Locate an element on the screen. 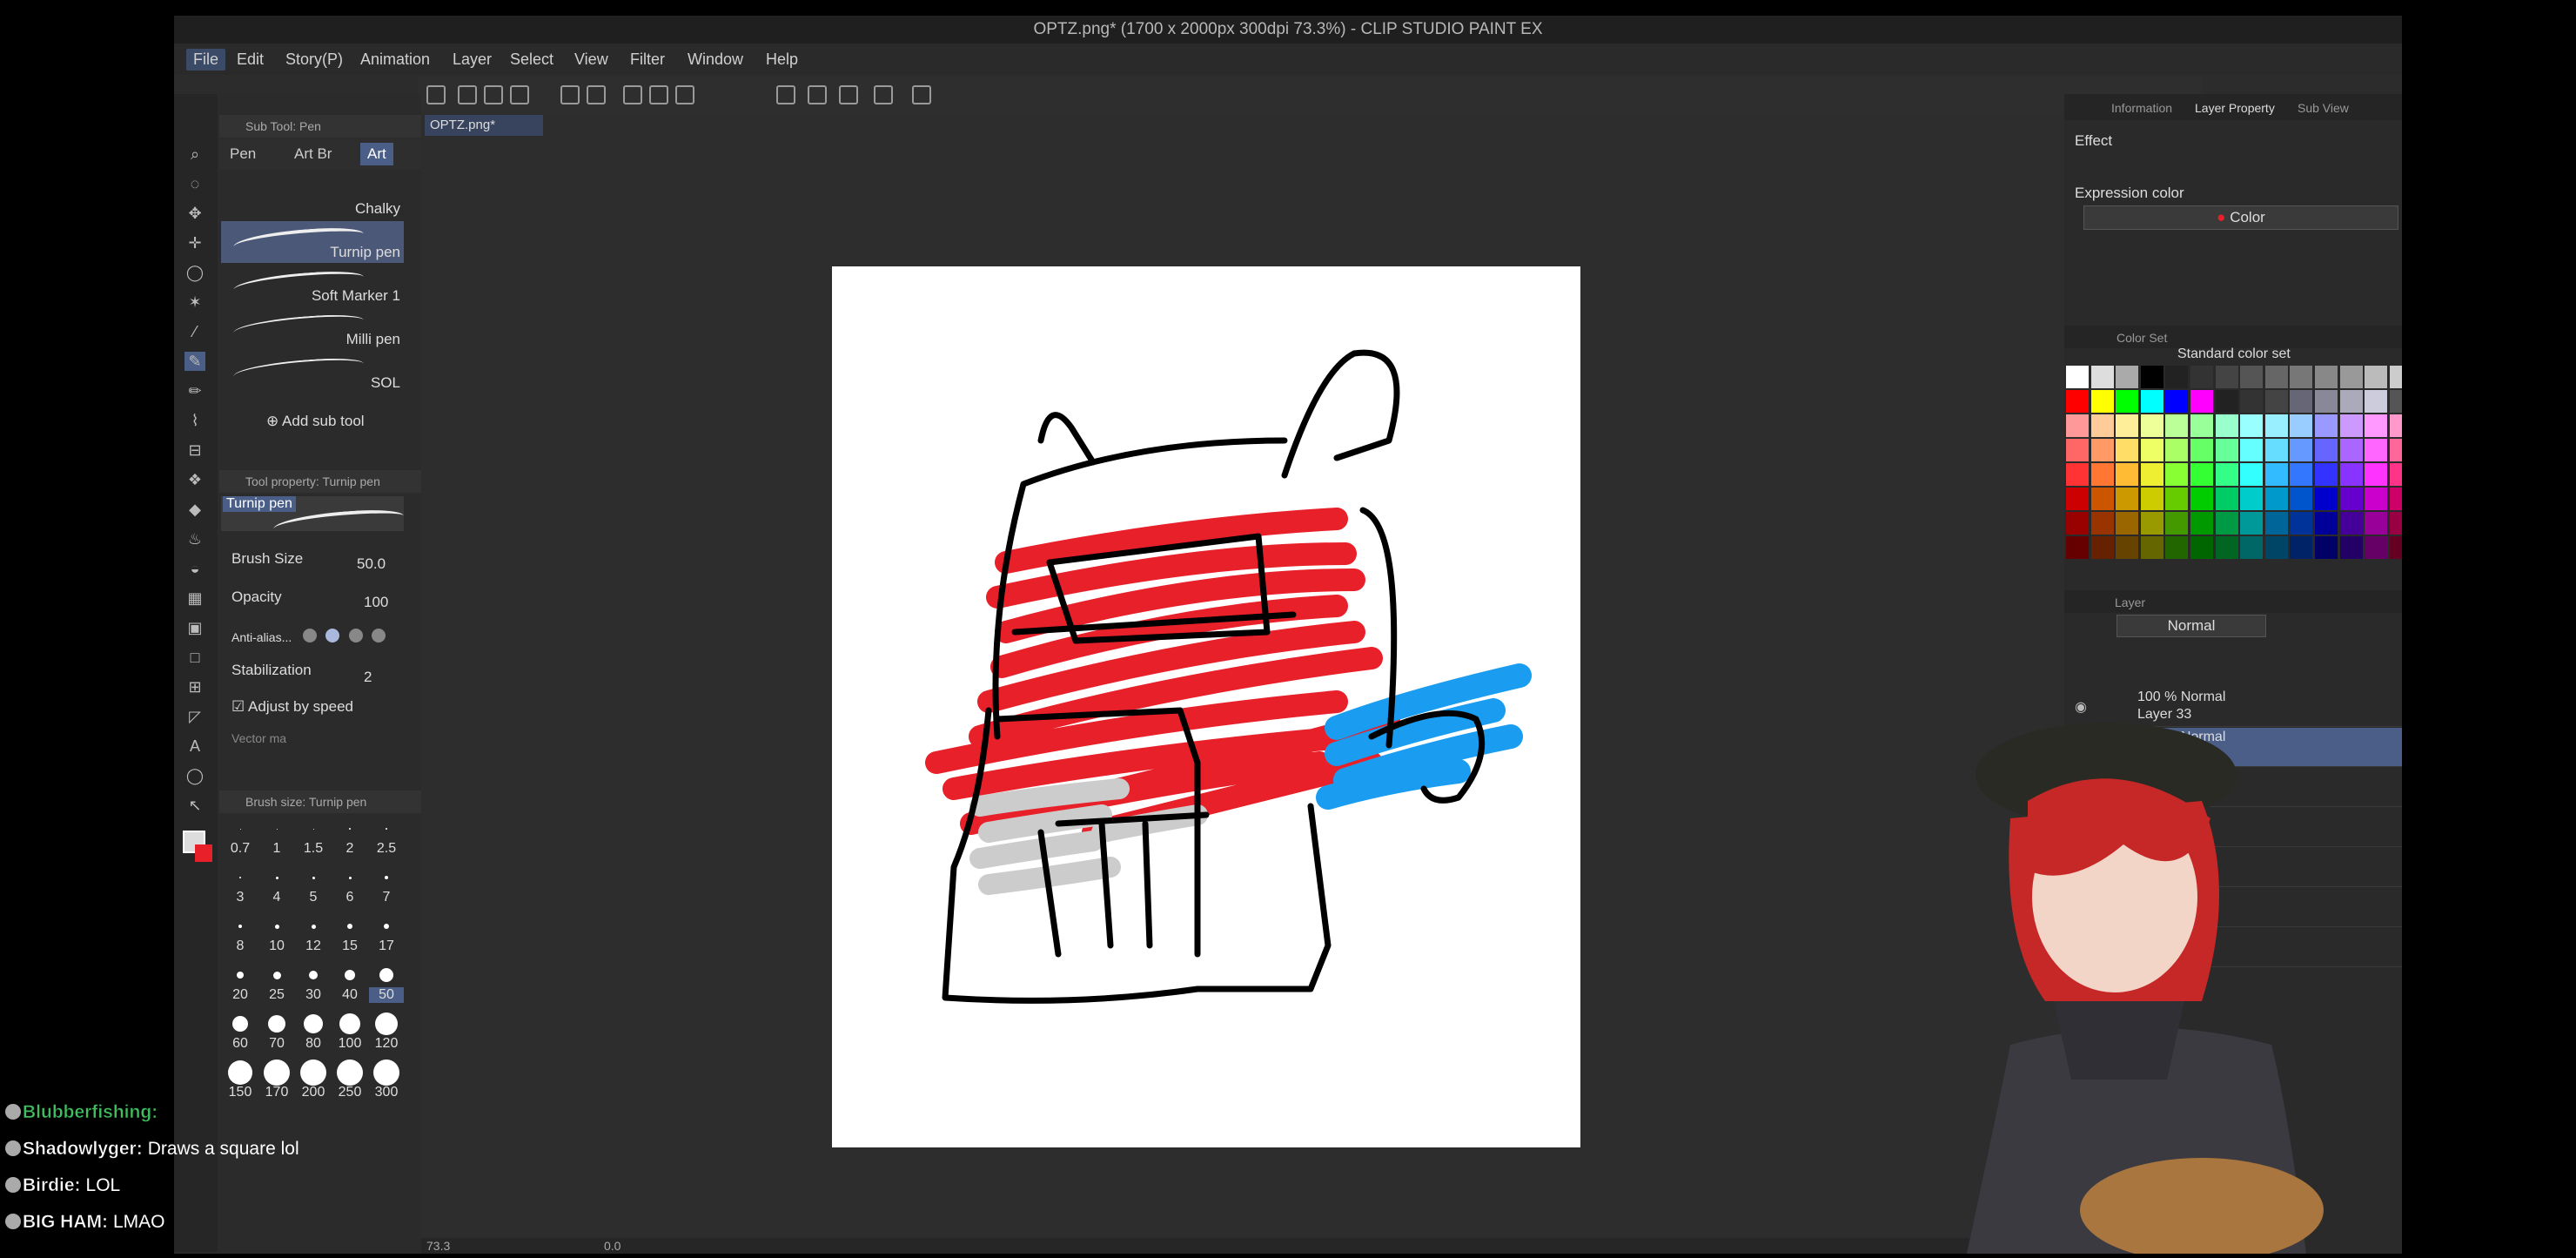  add-sub-tool-button: ⊕ Add sub tool is located at coordinates (315, 421).